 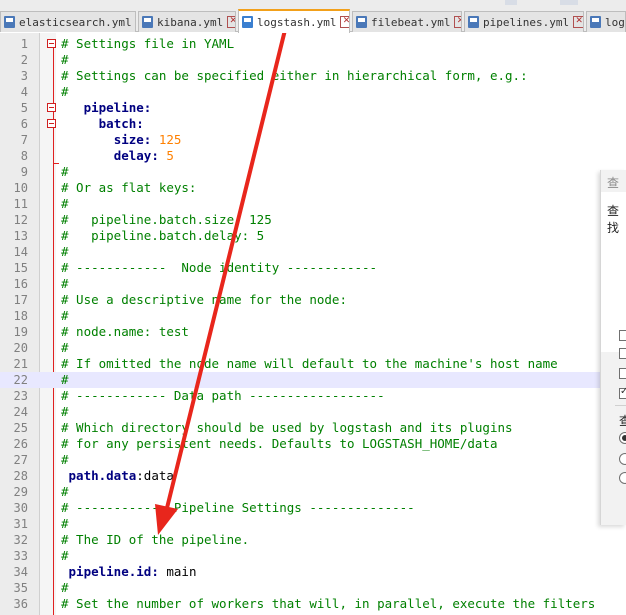 I want to click on code-line: 13 # pipeline.batch.delay: 5, so click(x=300, y=236).